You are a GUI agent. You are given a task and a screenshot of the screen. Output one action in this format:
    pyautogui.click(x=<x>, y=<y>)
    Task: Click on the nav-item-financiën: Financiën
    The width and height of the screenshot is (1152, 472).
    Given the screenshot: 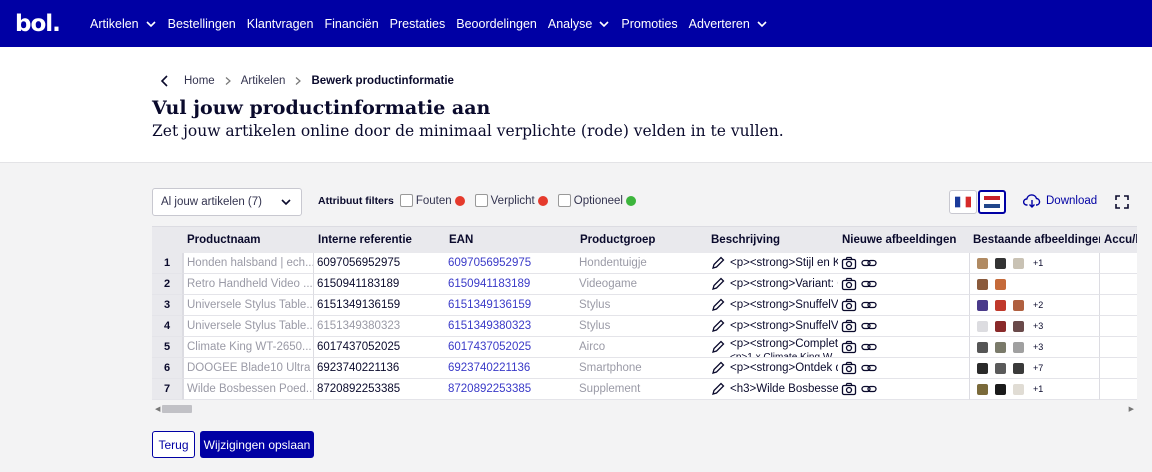 What is the action you would take?
    pyautogui.click(x=351, y=24)
    